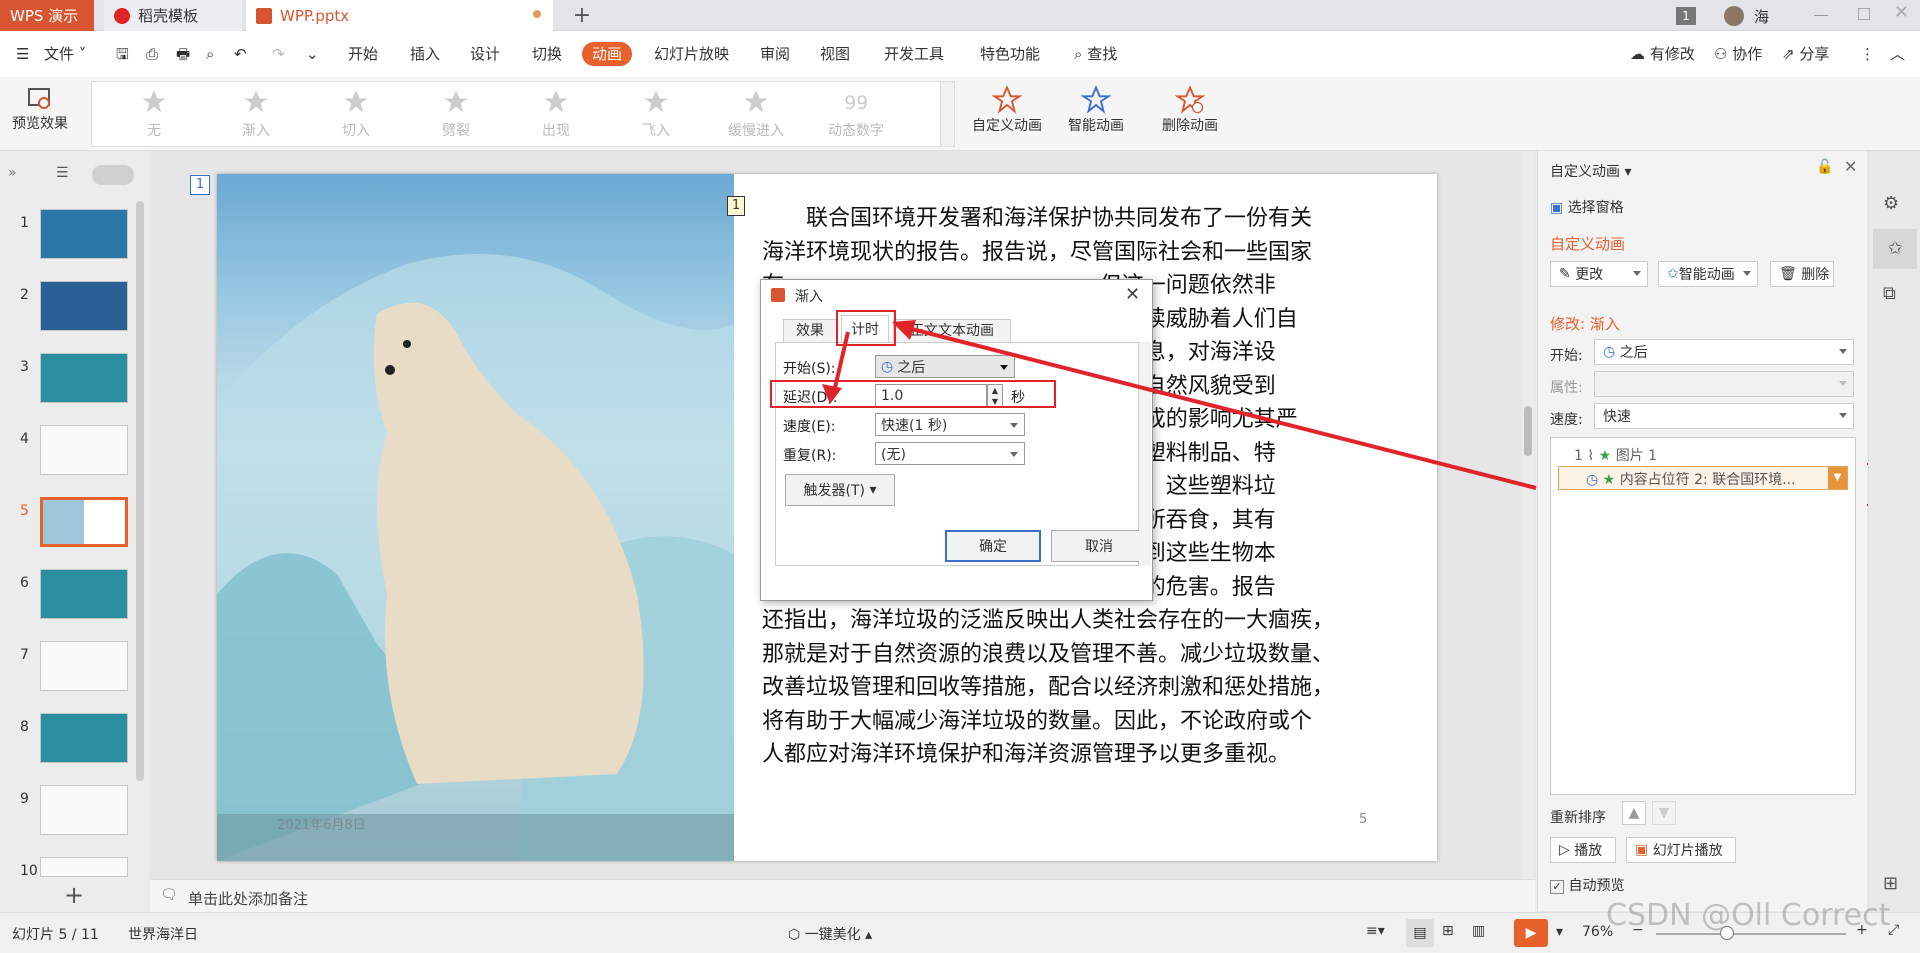  Describe the element at coordinates (248, 899) in the screenshot. I see `notes-placeholder: 单击此处添加备注` at that location.